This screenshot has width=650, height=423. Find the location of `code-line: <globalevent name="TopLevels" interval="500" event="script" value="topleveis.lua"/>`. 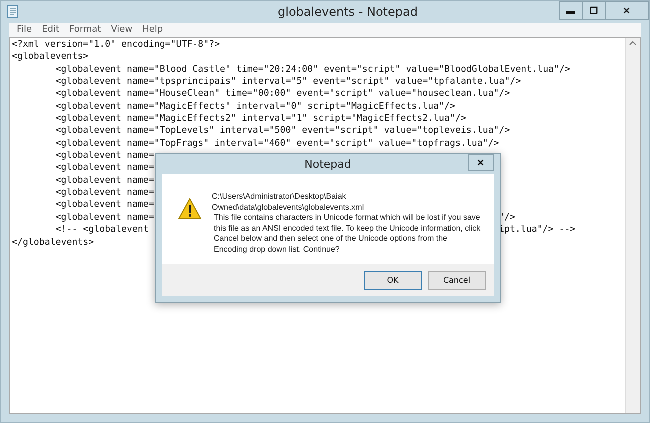

code-line: <globalevent name="TopLevels" interval="500" event="script" value="topleveis.lua"/> is located at coordinates (282, 131).